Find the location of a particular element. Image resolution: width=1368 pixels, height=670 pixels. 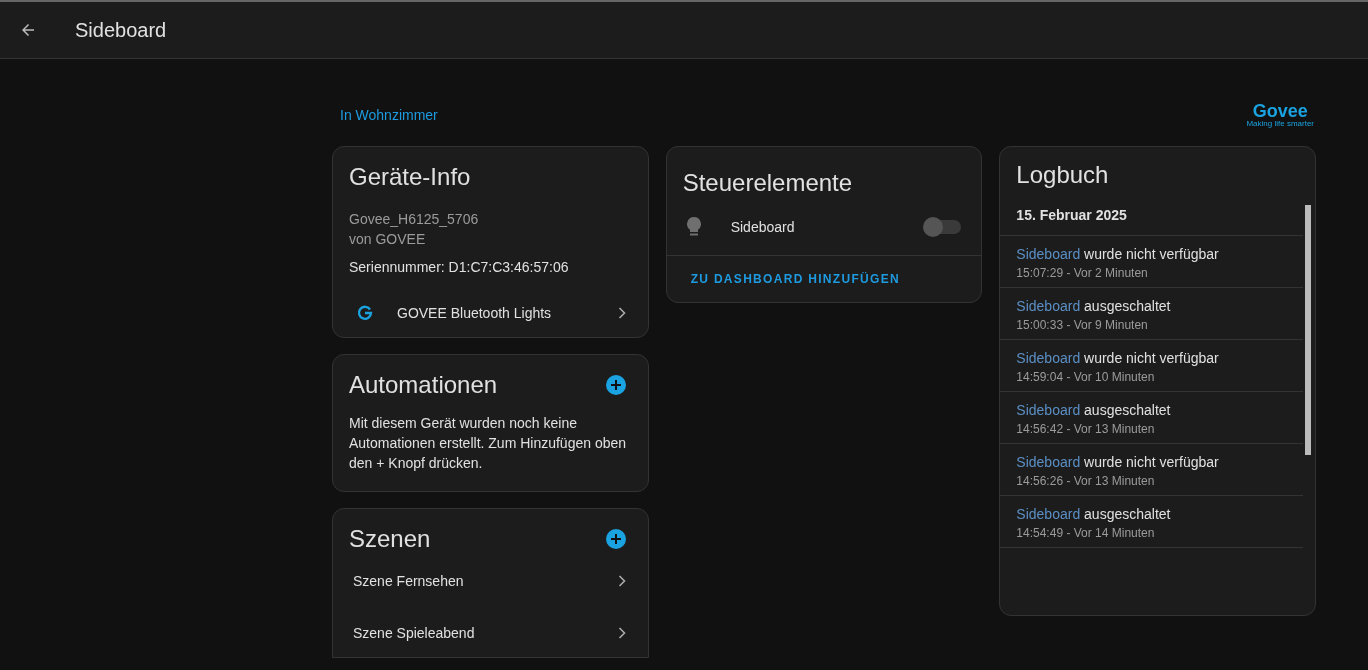

card-title: Steuerelemente is located at coordinates (767, 183).